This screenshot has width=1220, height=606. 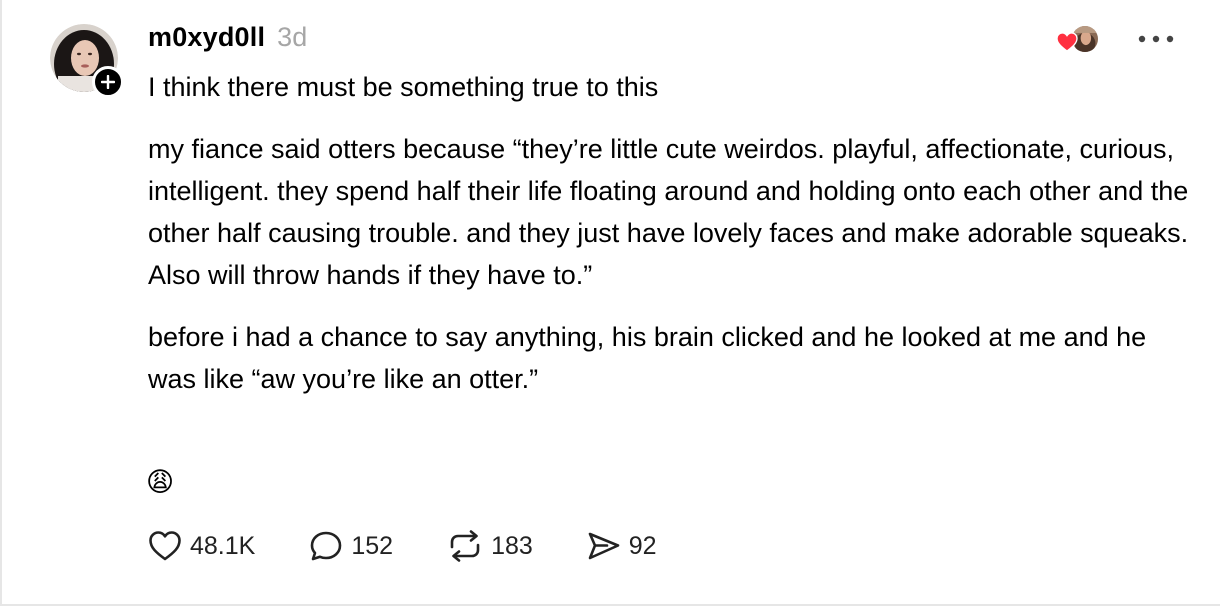 What do you see at coordinates (642, 545) in the screenshot?
I see `share-count: 92` at bounding box center [642, 545].